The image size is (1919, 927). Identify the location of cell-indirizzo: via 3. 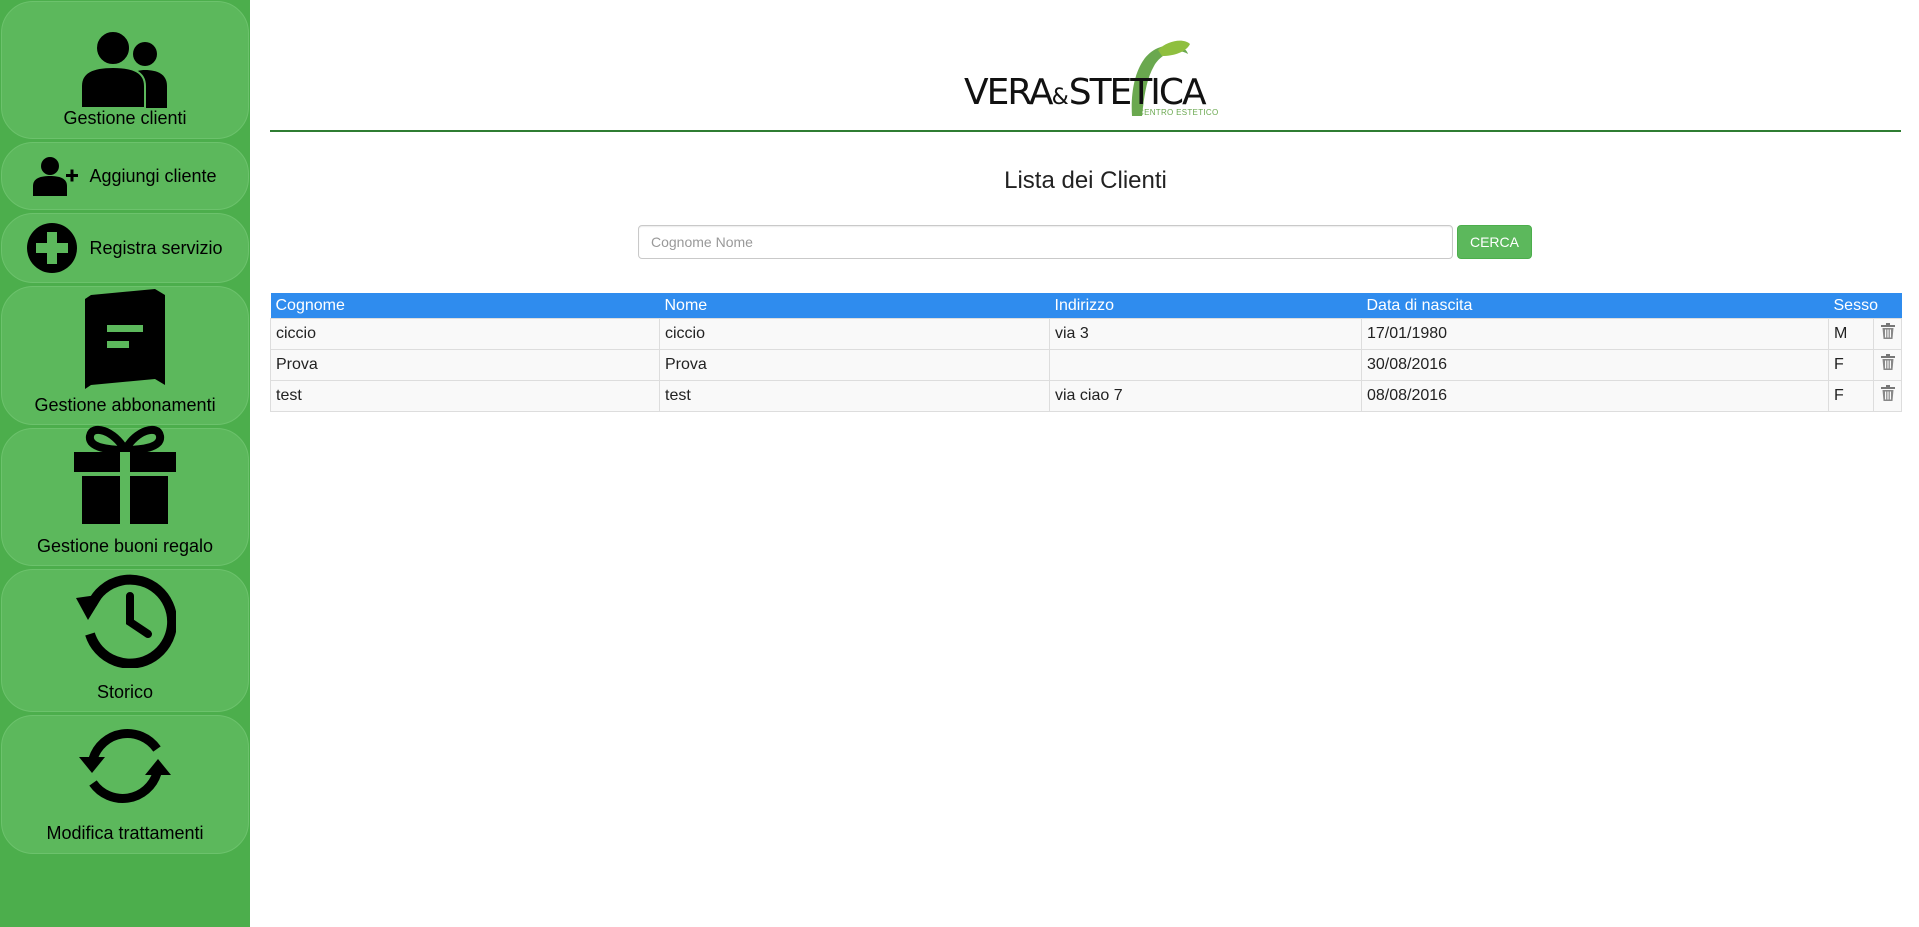
(1205, 333).